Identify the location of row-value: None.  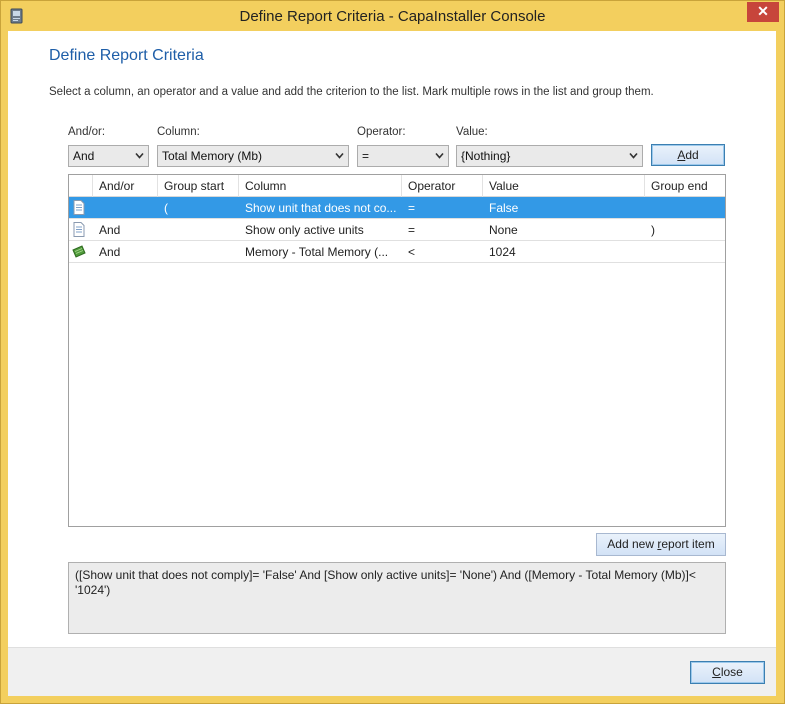
(503, 230).